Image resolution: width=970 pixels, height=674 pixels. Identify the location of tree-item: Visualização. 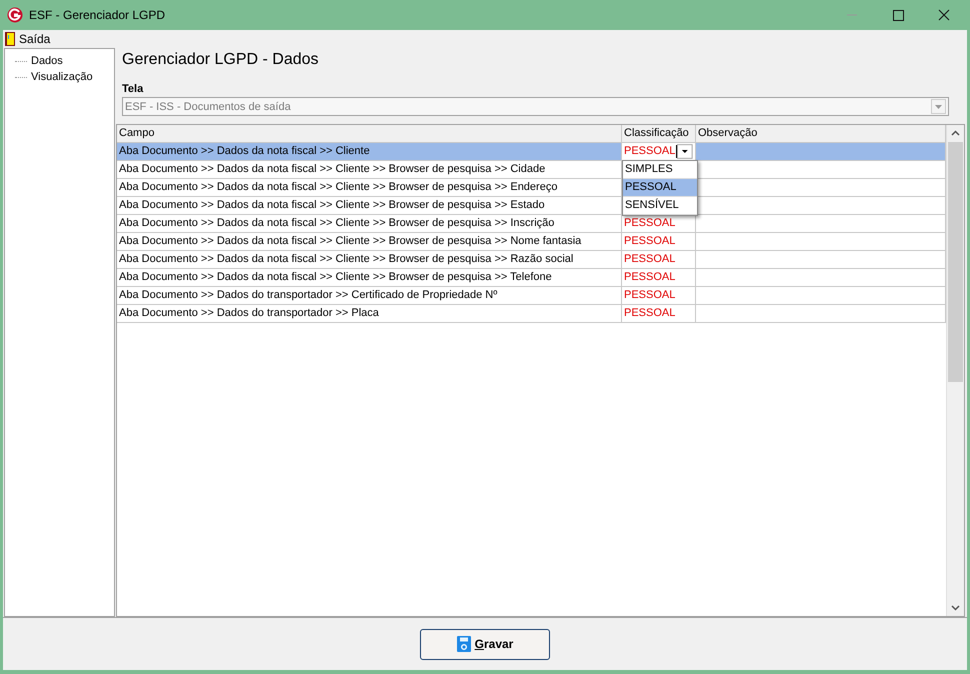
(62, 77).